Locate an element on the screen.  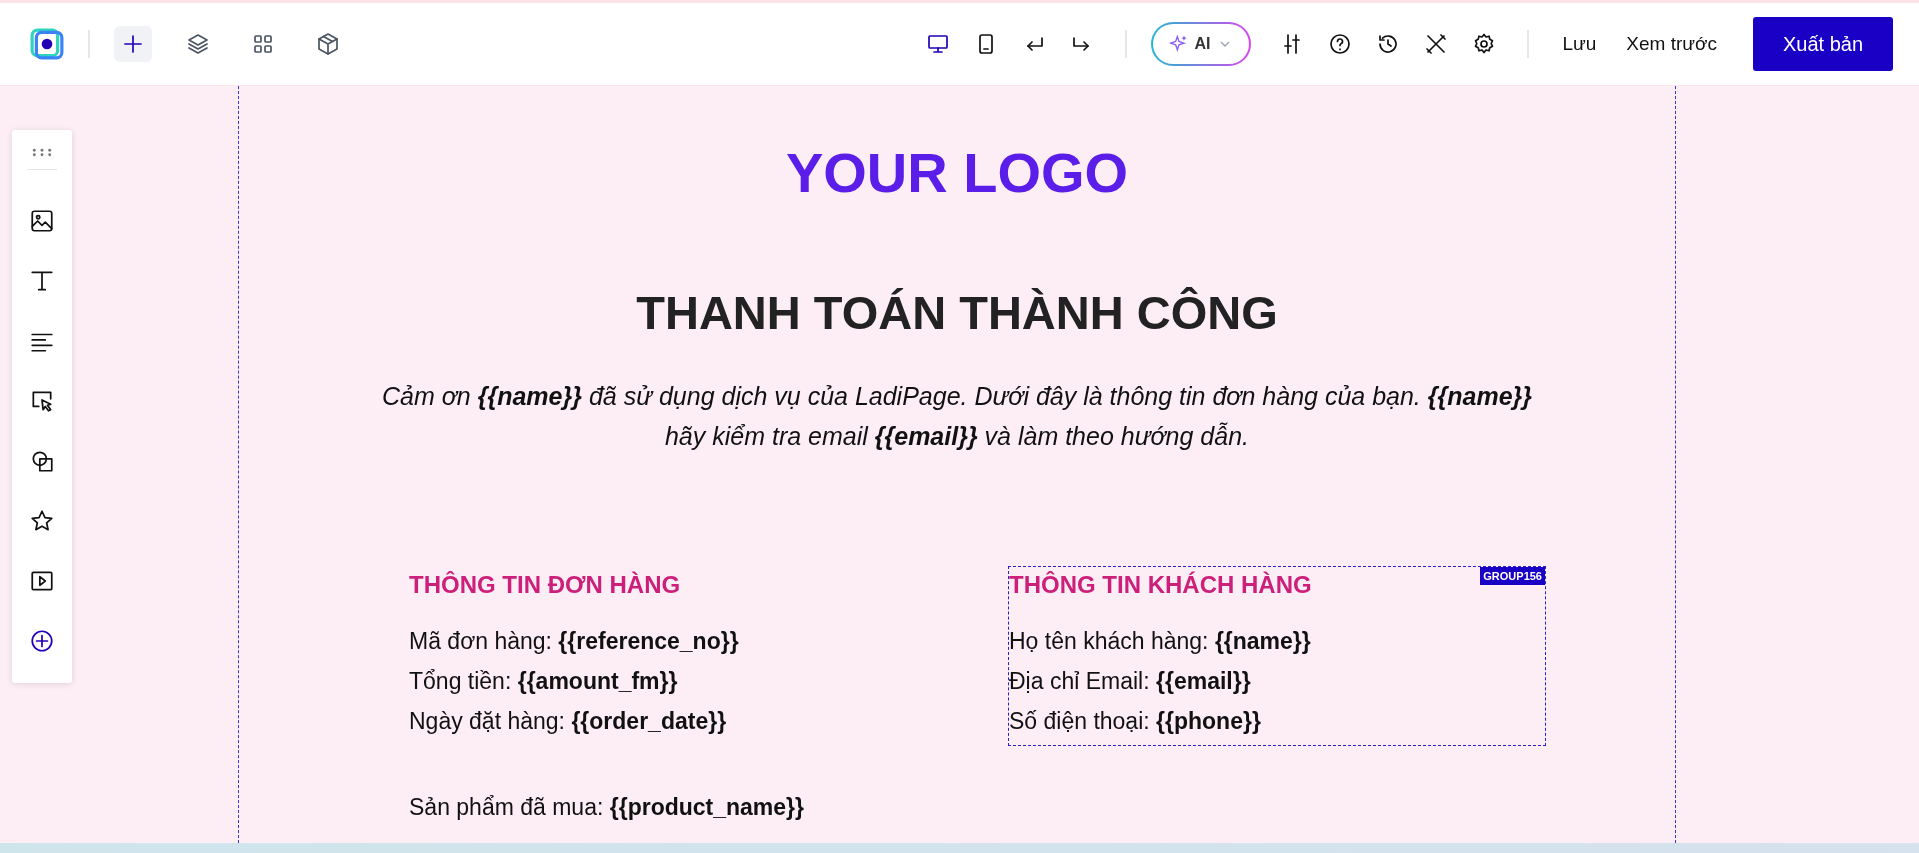
drag-handle-icon is located at coordinates (42, 152).